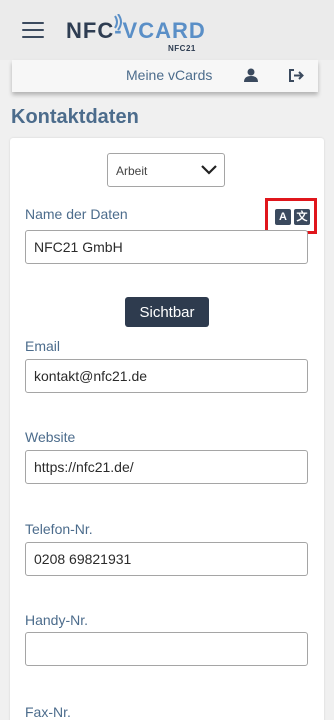  I want to click on mobile-input, so click(166, 649).